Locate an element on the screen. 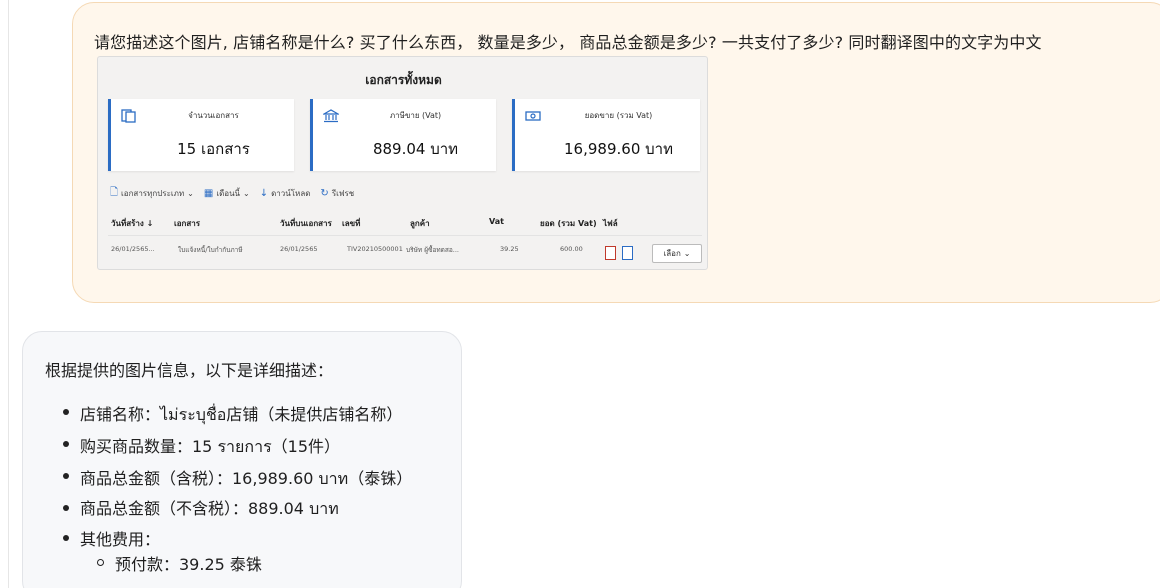 The height and width of the screenshot is (588, 1160). select-dropdown: เลือก ⌄ is located at coordinates (677, 253).